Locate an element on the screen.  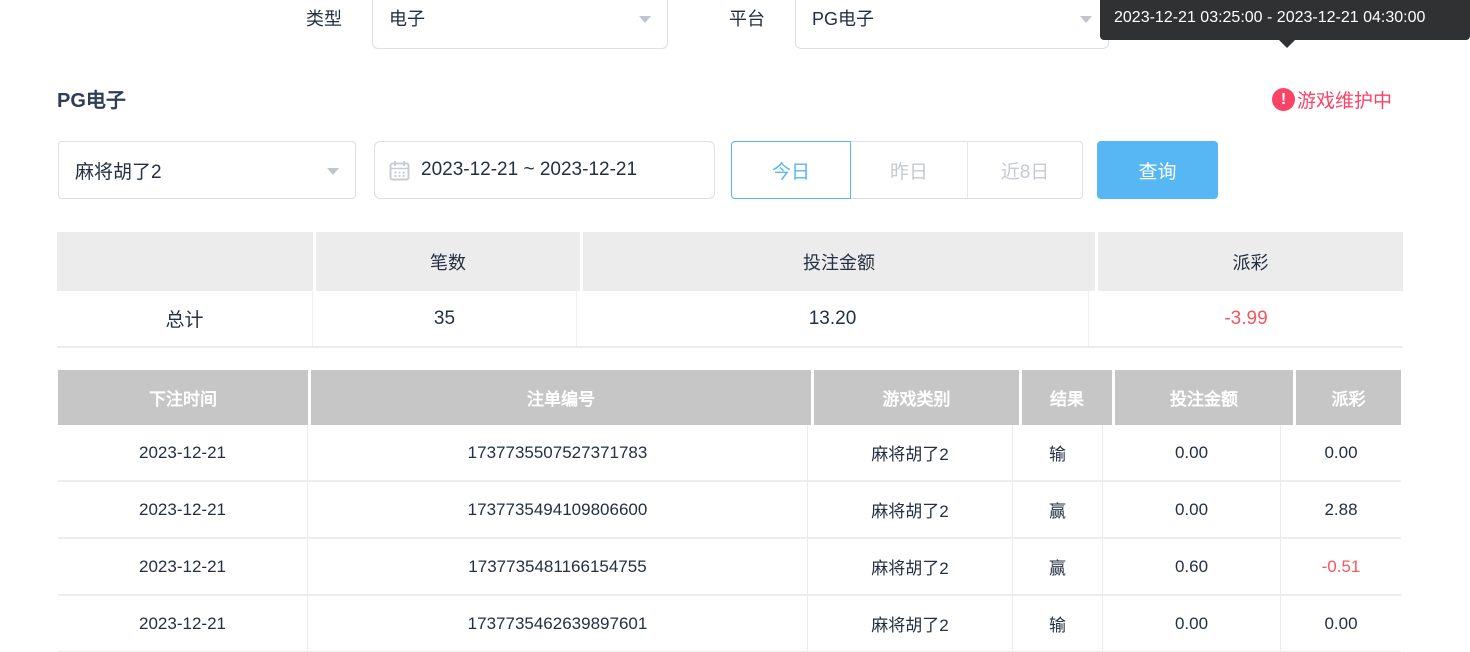
summary-header-row: 笔数 投注金额 派彩 is located at coordinates (730, 261).